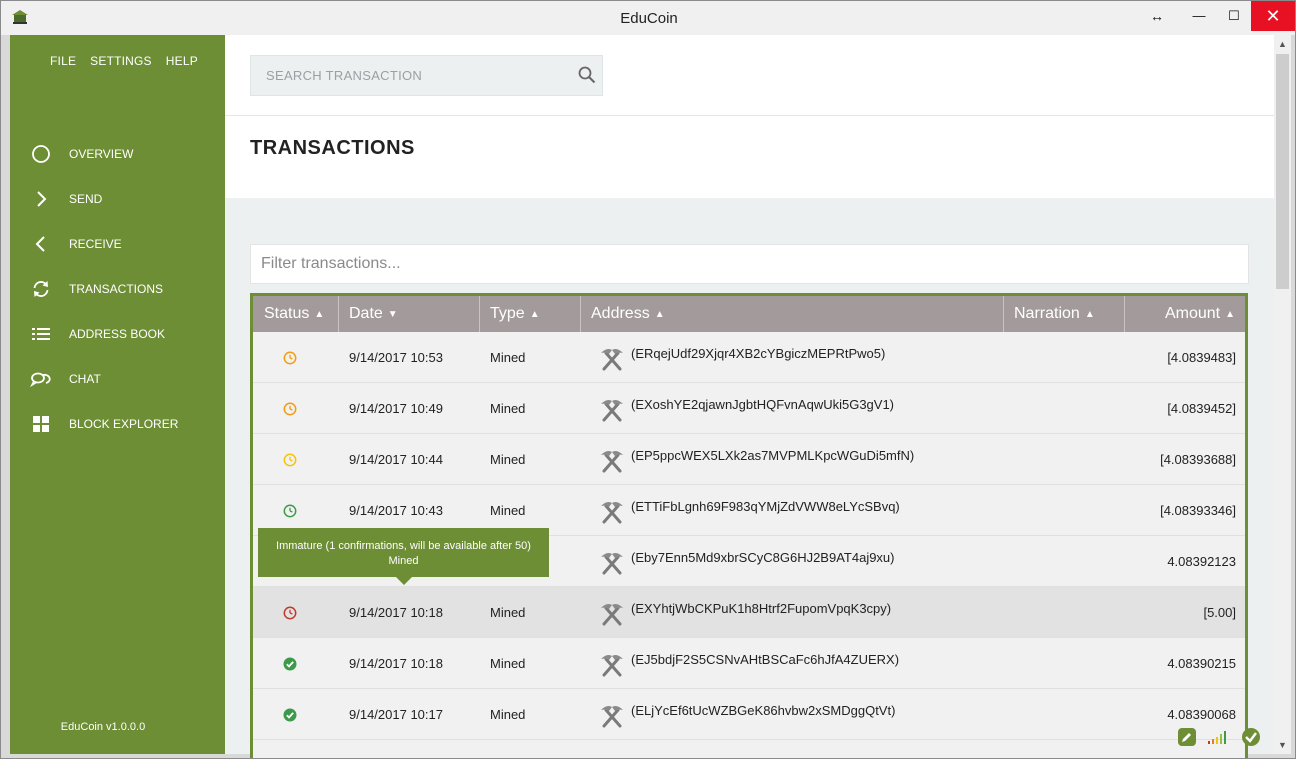  Describe the element at coordinates (1201, 408) in the screenshot. I see `amount-cell: [4.0839452]` at that location.